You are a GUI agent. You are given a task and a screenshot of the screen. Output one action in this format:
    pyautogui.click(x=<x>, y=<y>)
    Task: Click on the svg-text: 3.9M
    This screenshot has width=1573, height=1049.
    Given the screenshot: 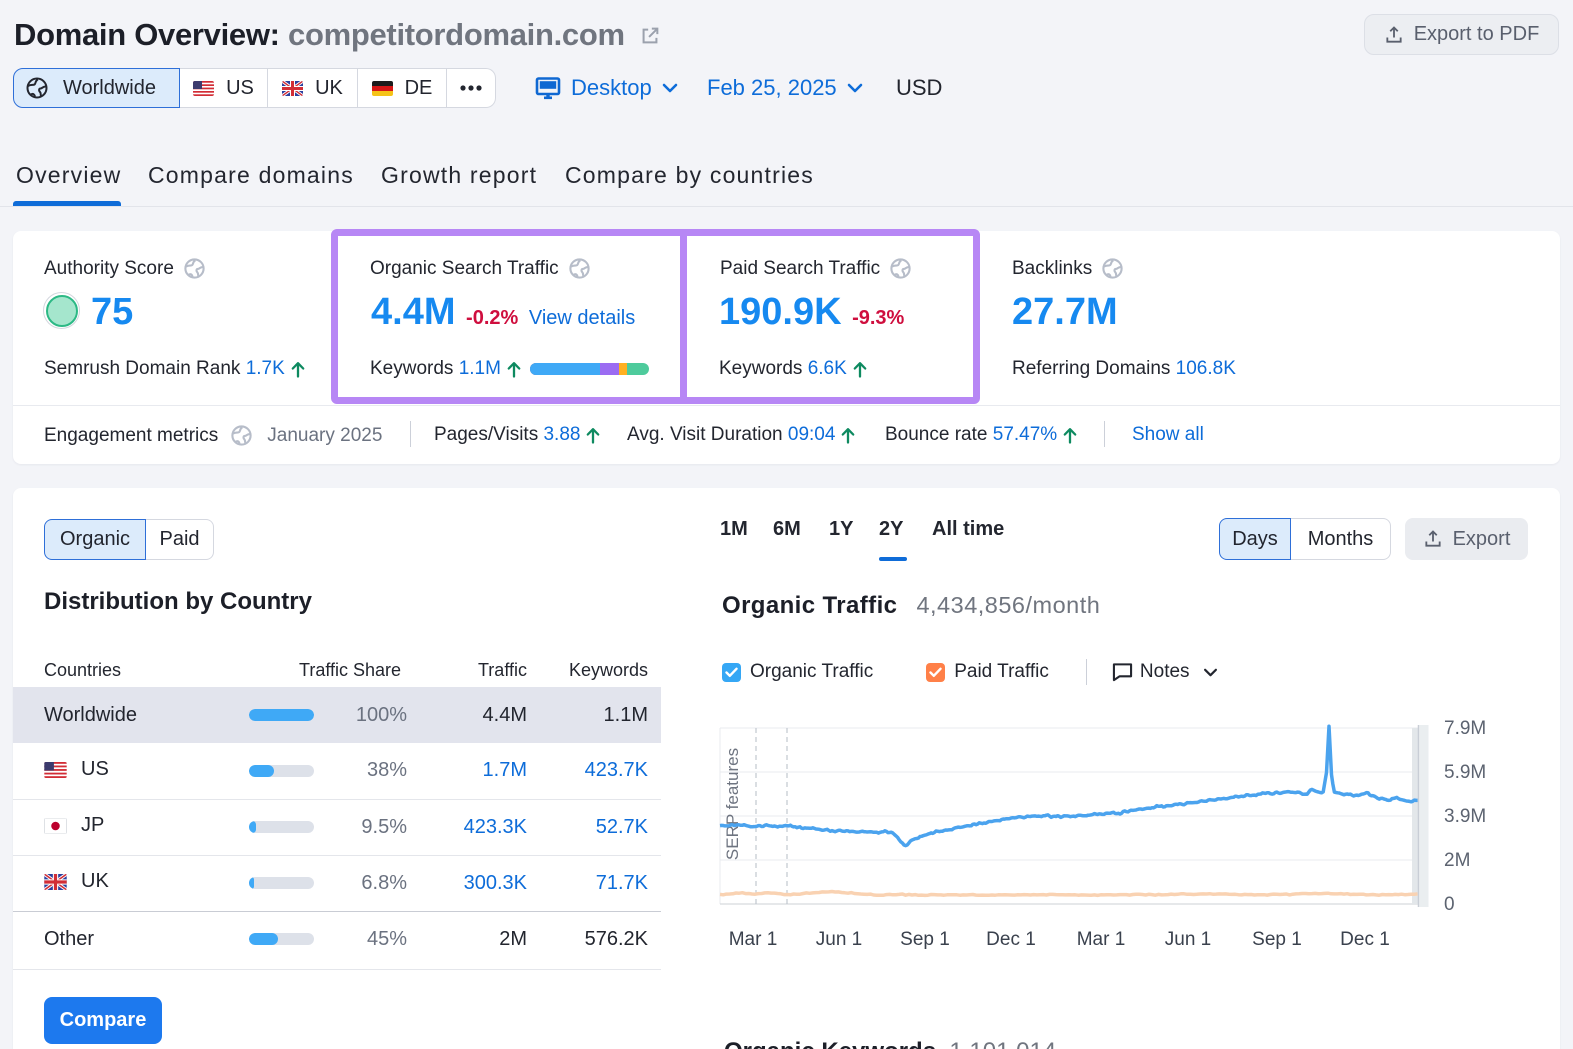 What is the action you would take?
    pyautogui.click(x=1465, y=816)
    